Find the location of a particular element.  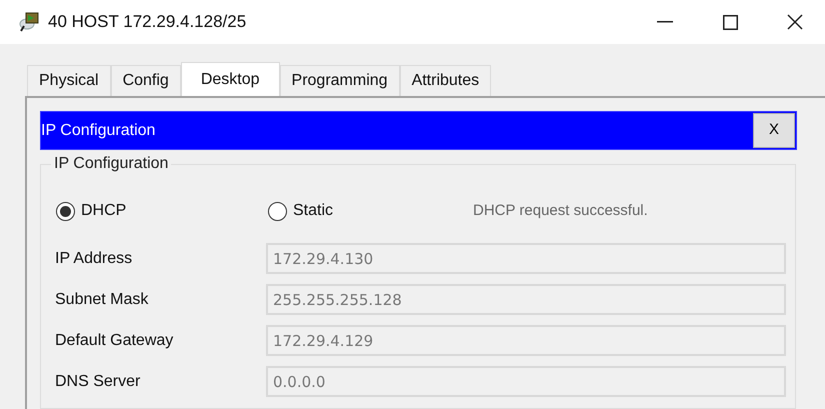

field-label: IP Address is located at coordinates (94, 258).